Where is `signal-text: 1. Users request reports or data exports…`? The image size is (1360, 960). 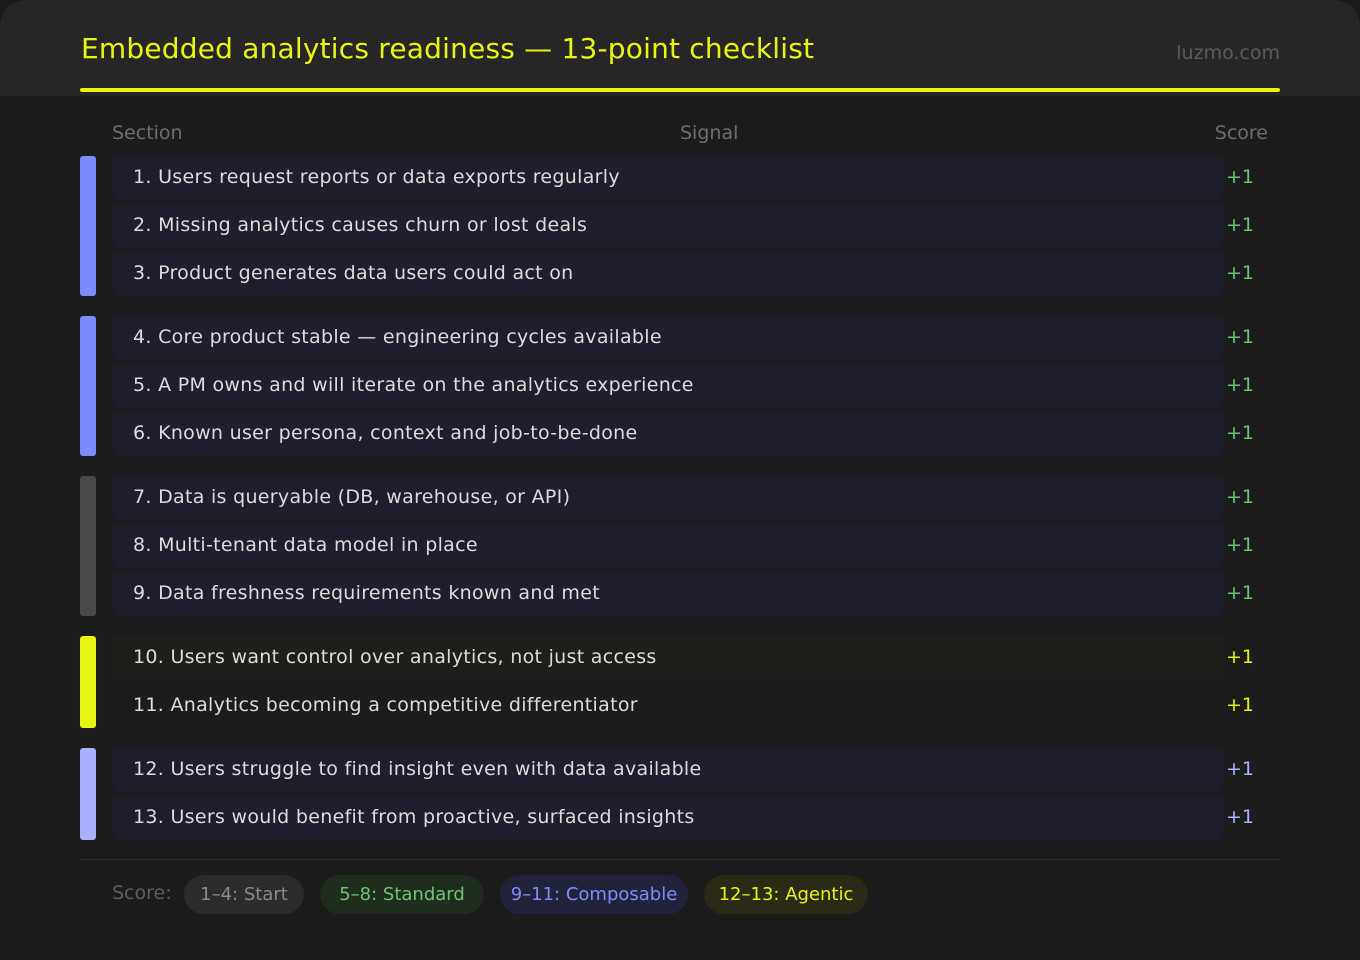
signal-text: 1. Users request reports or data exports… is located at coordinates (376, 177).